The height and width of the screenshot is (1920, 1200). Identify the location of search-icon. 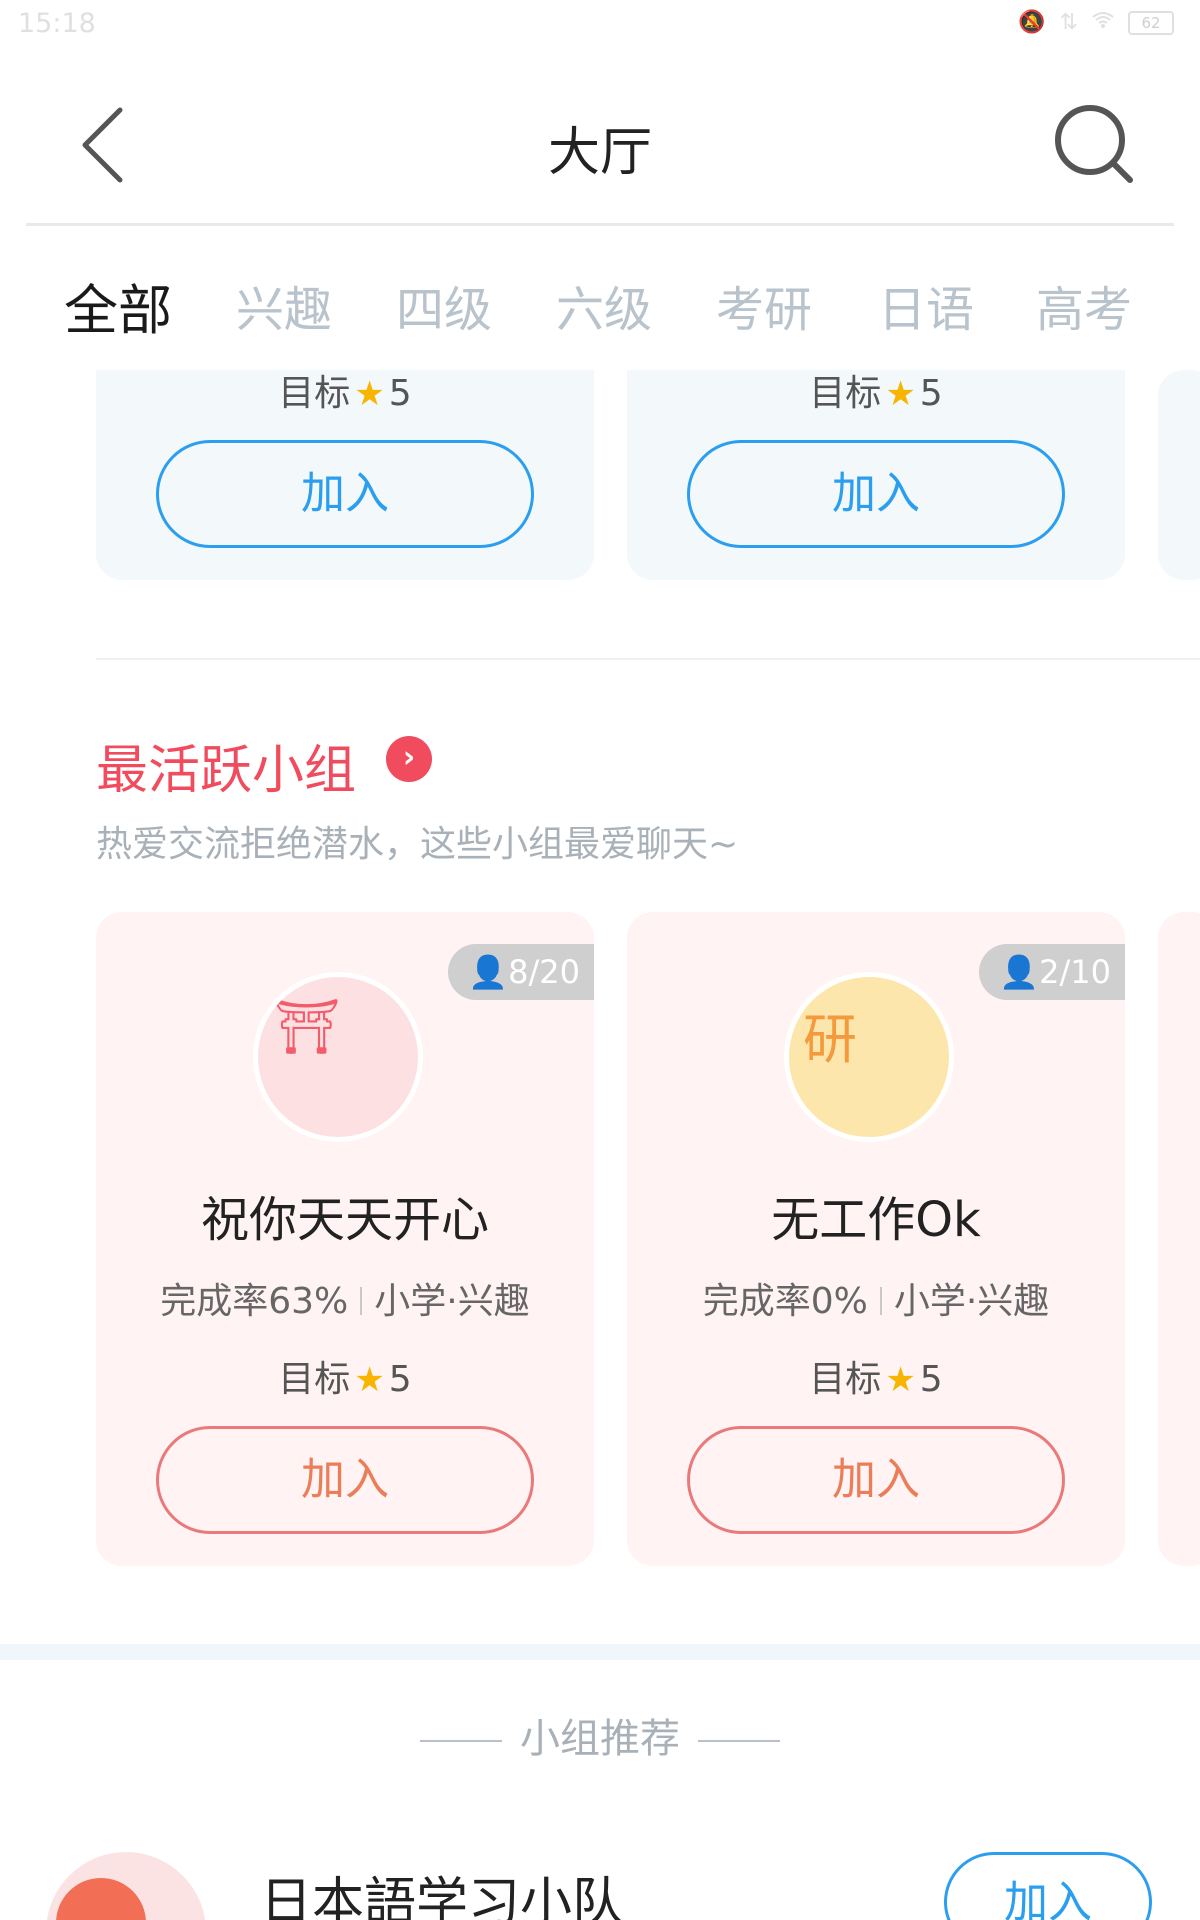
(1094, 144).